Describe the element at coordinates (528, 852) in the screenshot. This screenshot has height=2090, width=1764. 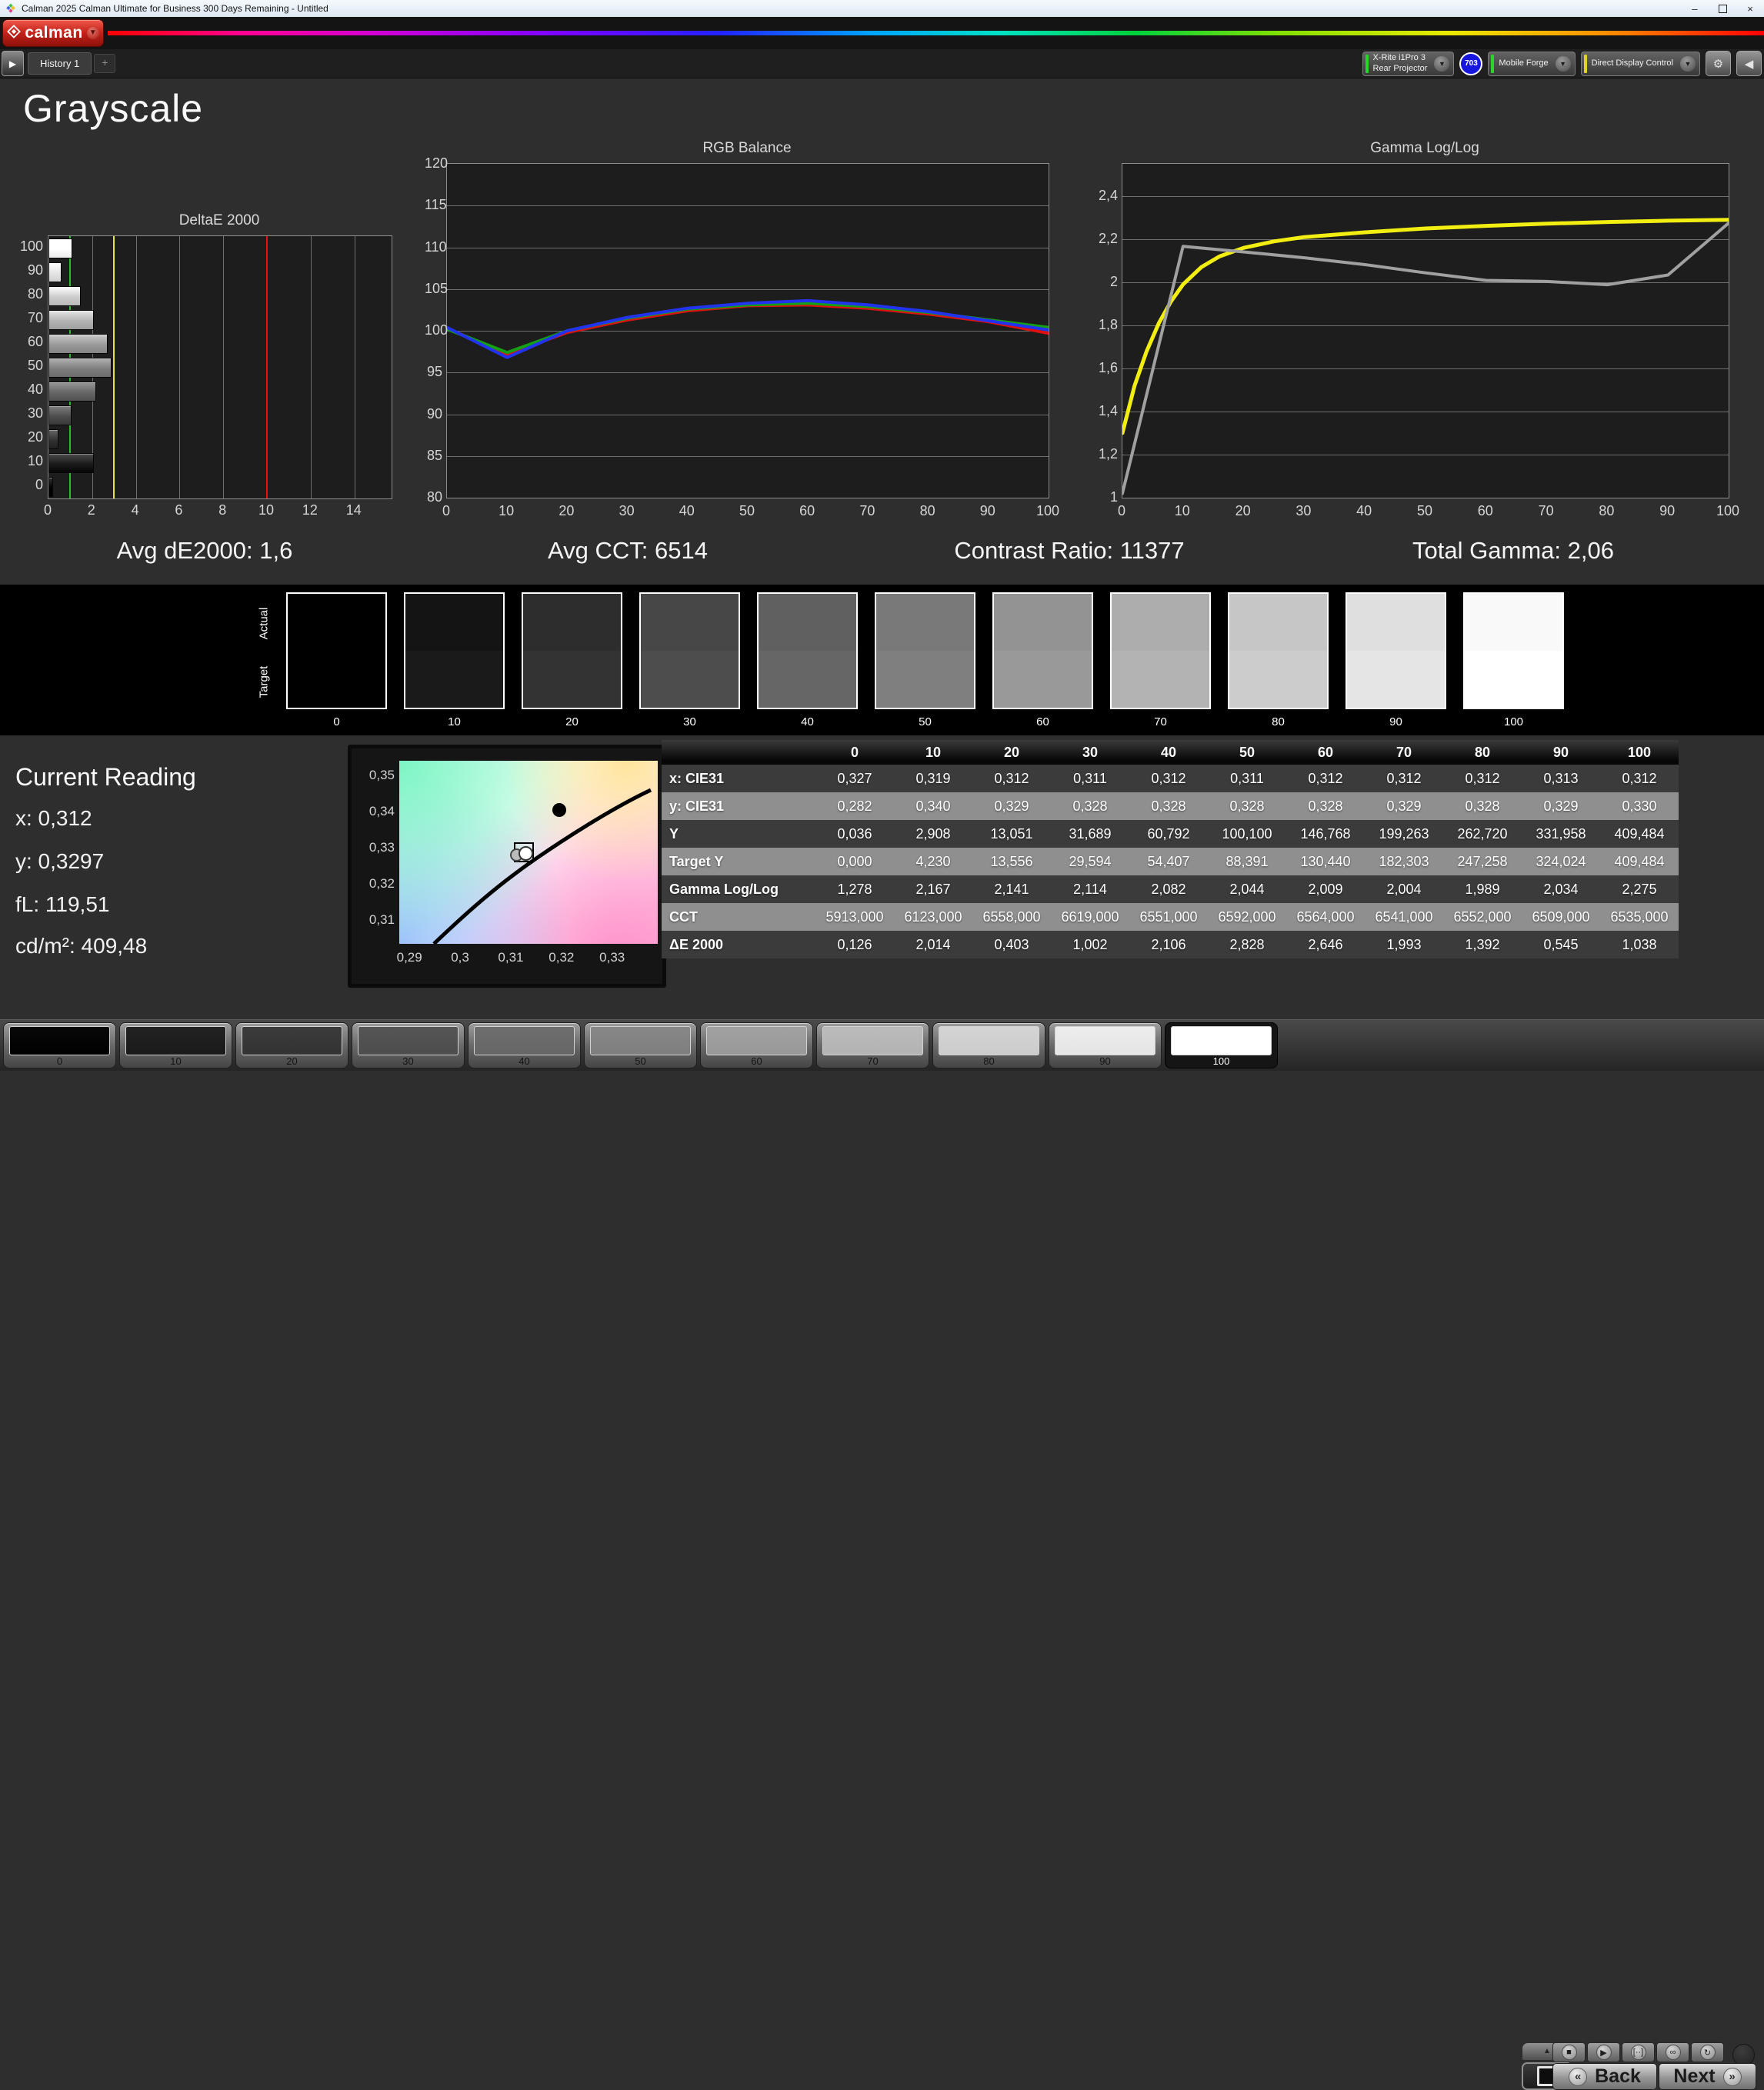
I see `cie-plot-area` at that location.